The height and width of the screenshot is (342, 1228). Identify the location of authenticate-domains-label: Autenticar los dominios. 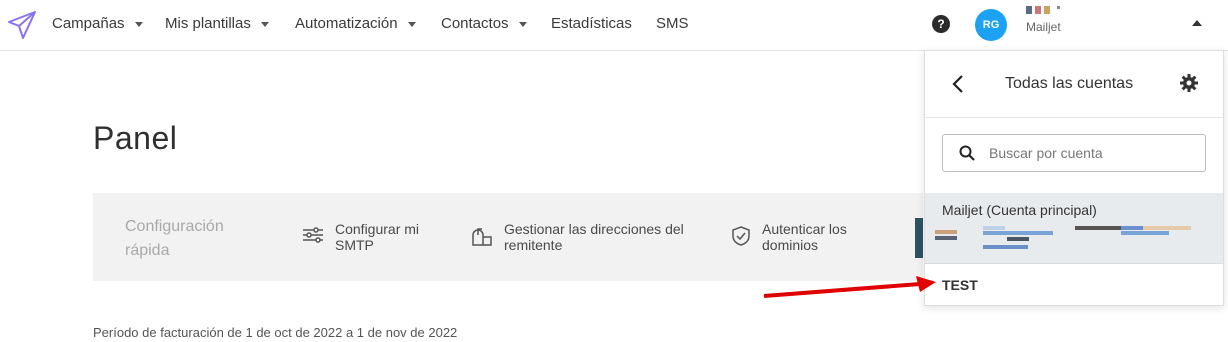
(804, 237).